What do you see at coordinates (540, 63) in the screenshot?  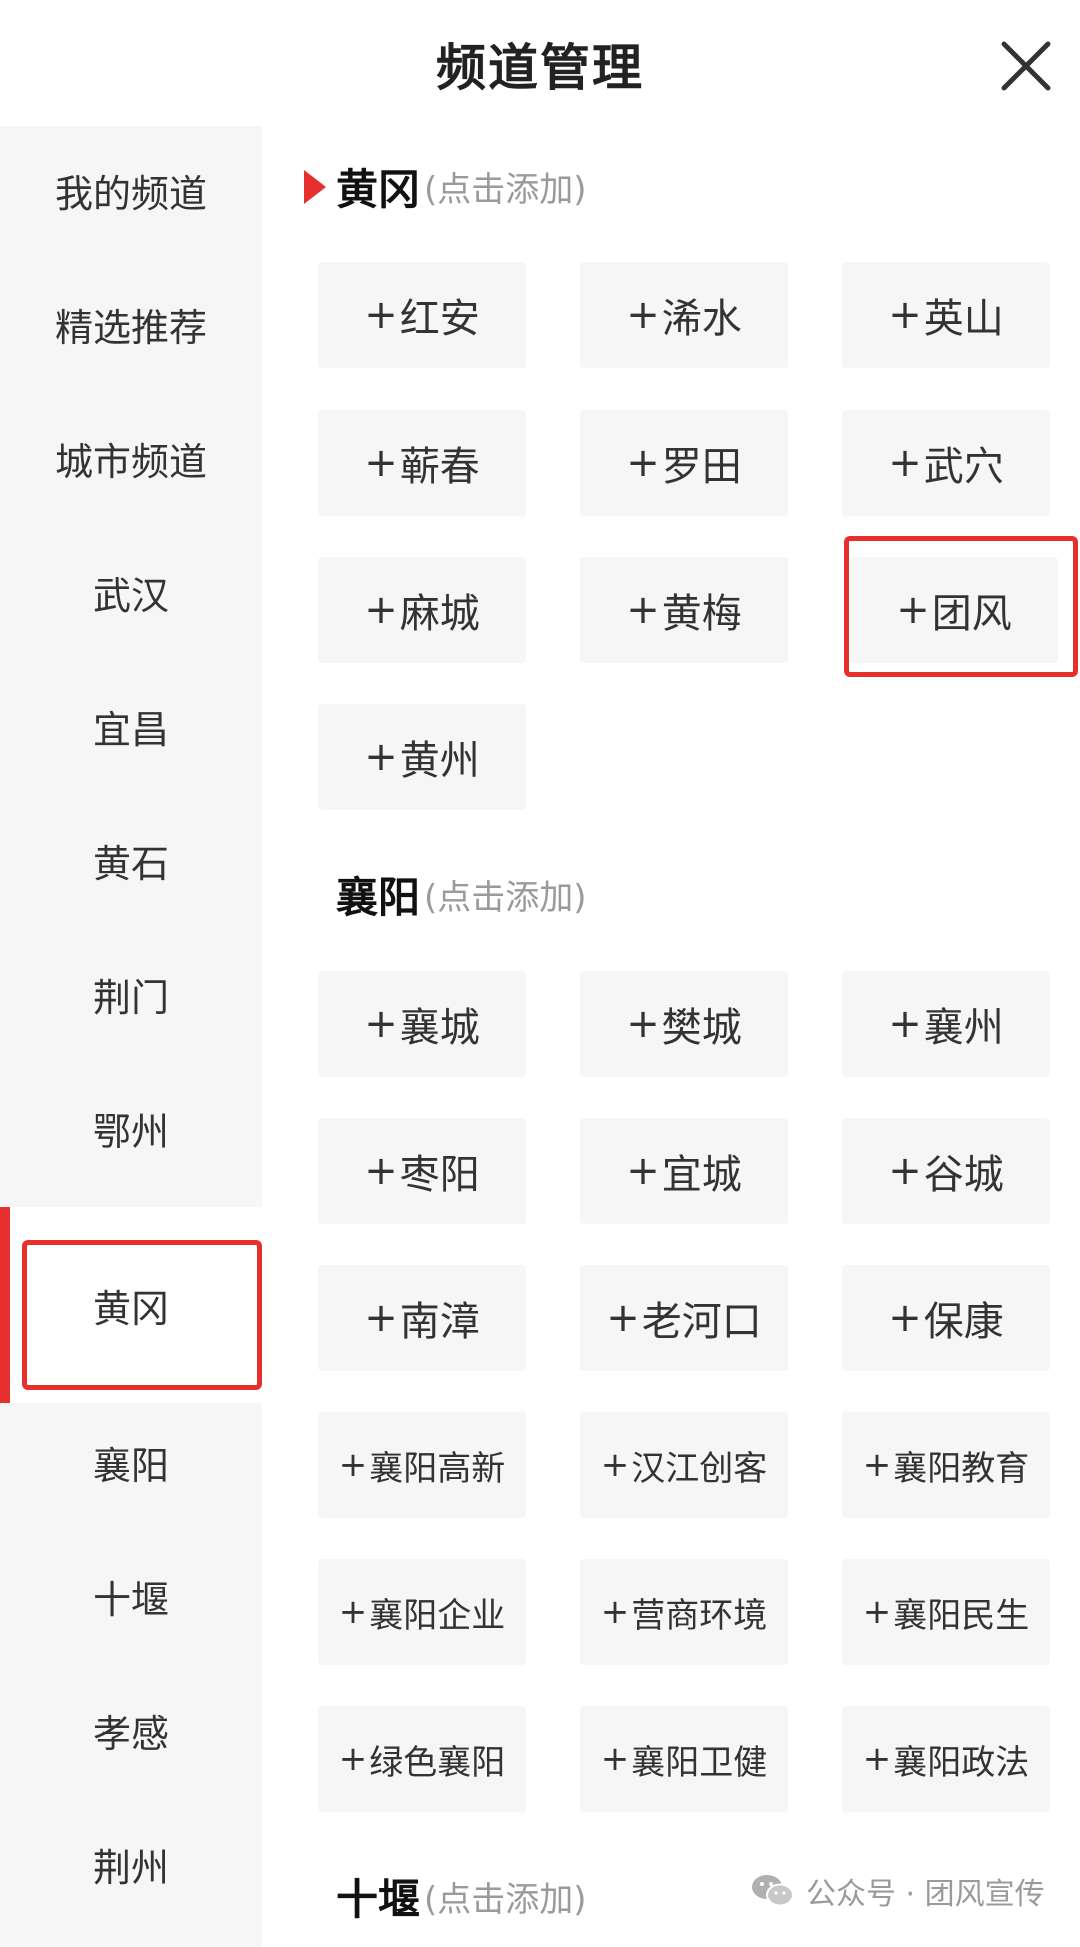 I see `header: 频道管理` at bounding box center [540, 63].